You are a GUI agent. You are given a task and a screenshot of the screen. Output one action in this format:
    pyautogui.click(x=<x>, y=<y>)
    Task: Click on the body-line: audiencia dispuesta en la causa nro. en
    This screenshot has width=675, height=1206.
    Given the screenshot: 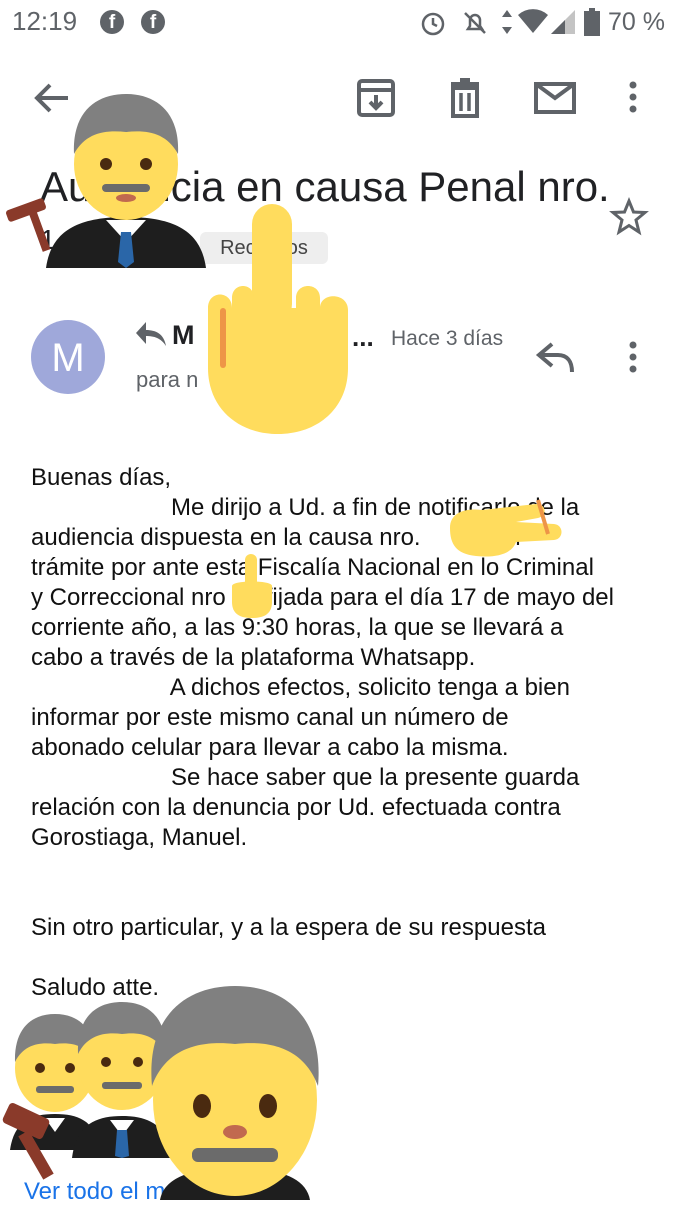 What is the action you would take?
    pyautogui.click(x=276, y=537)
    